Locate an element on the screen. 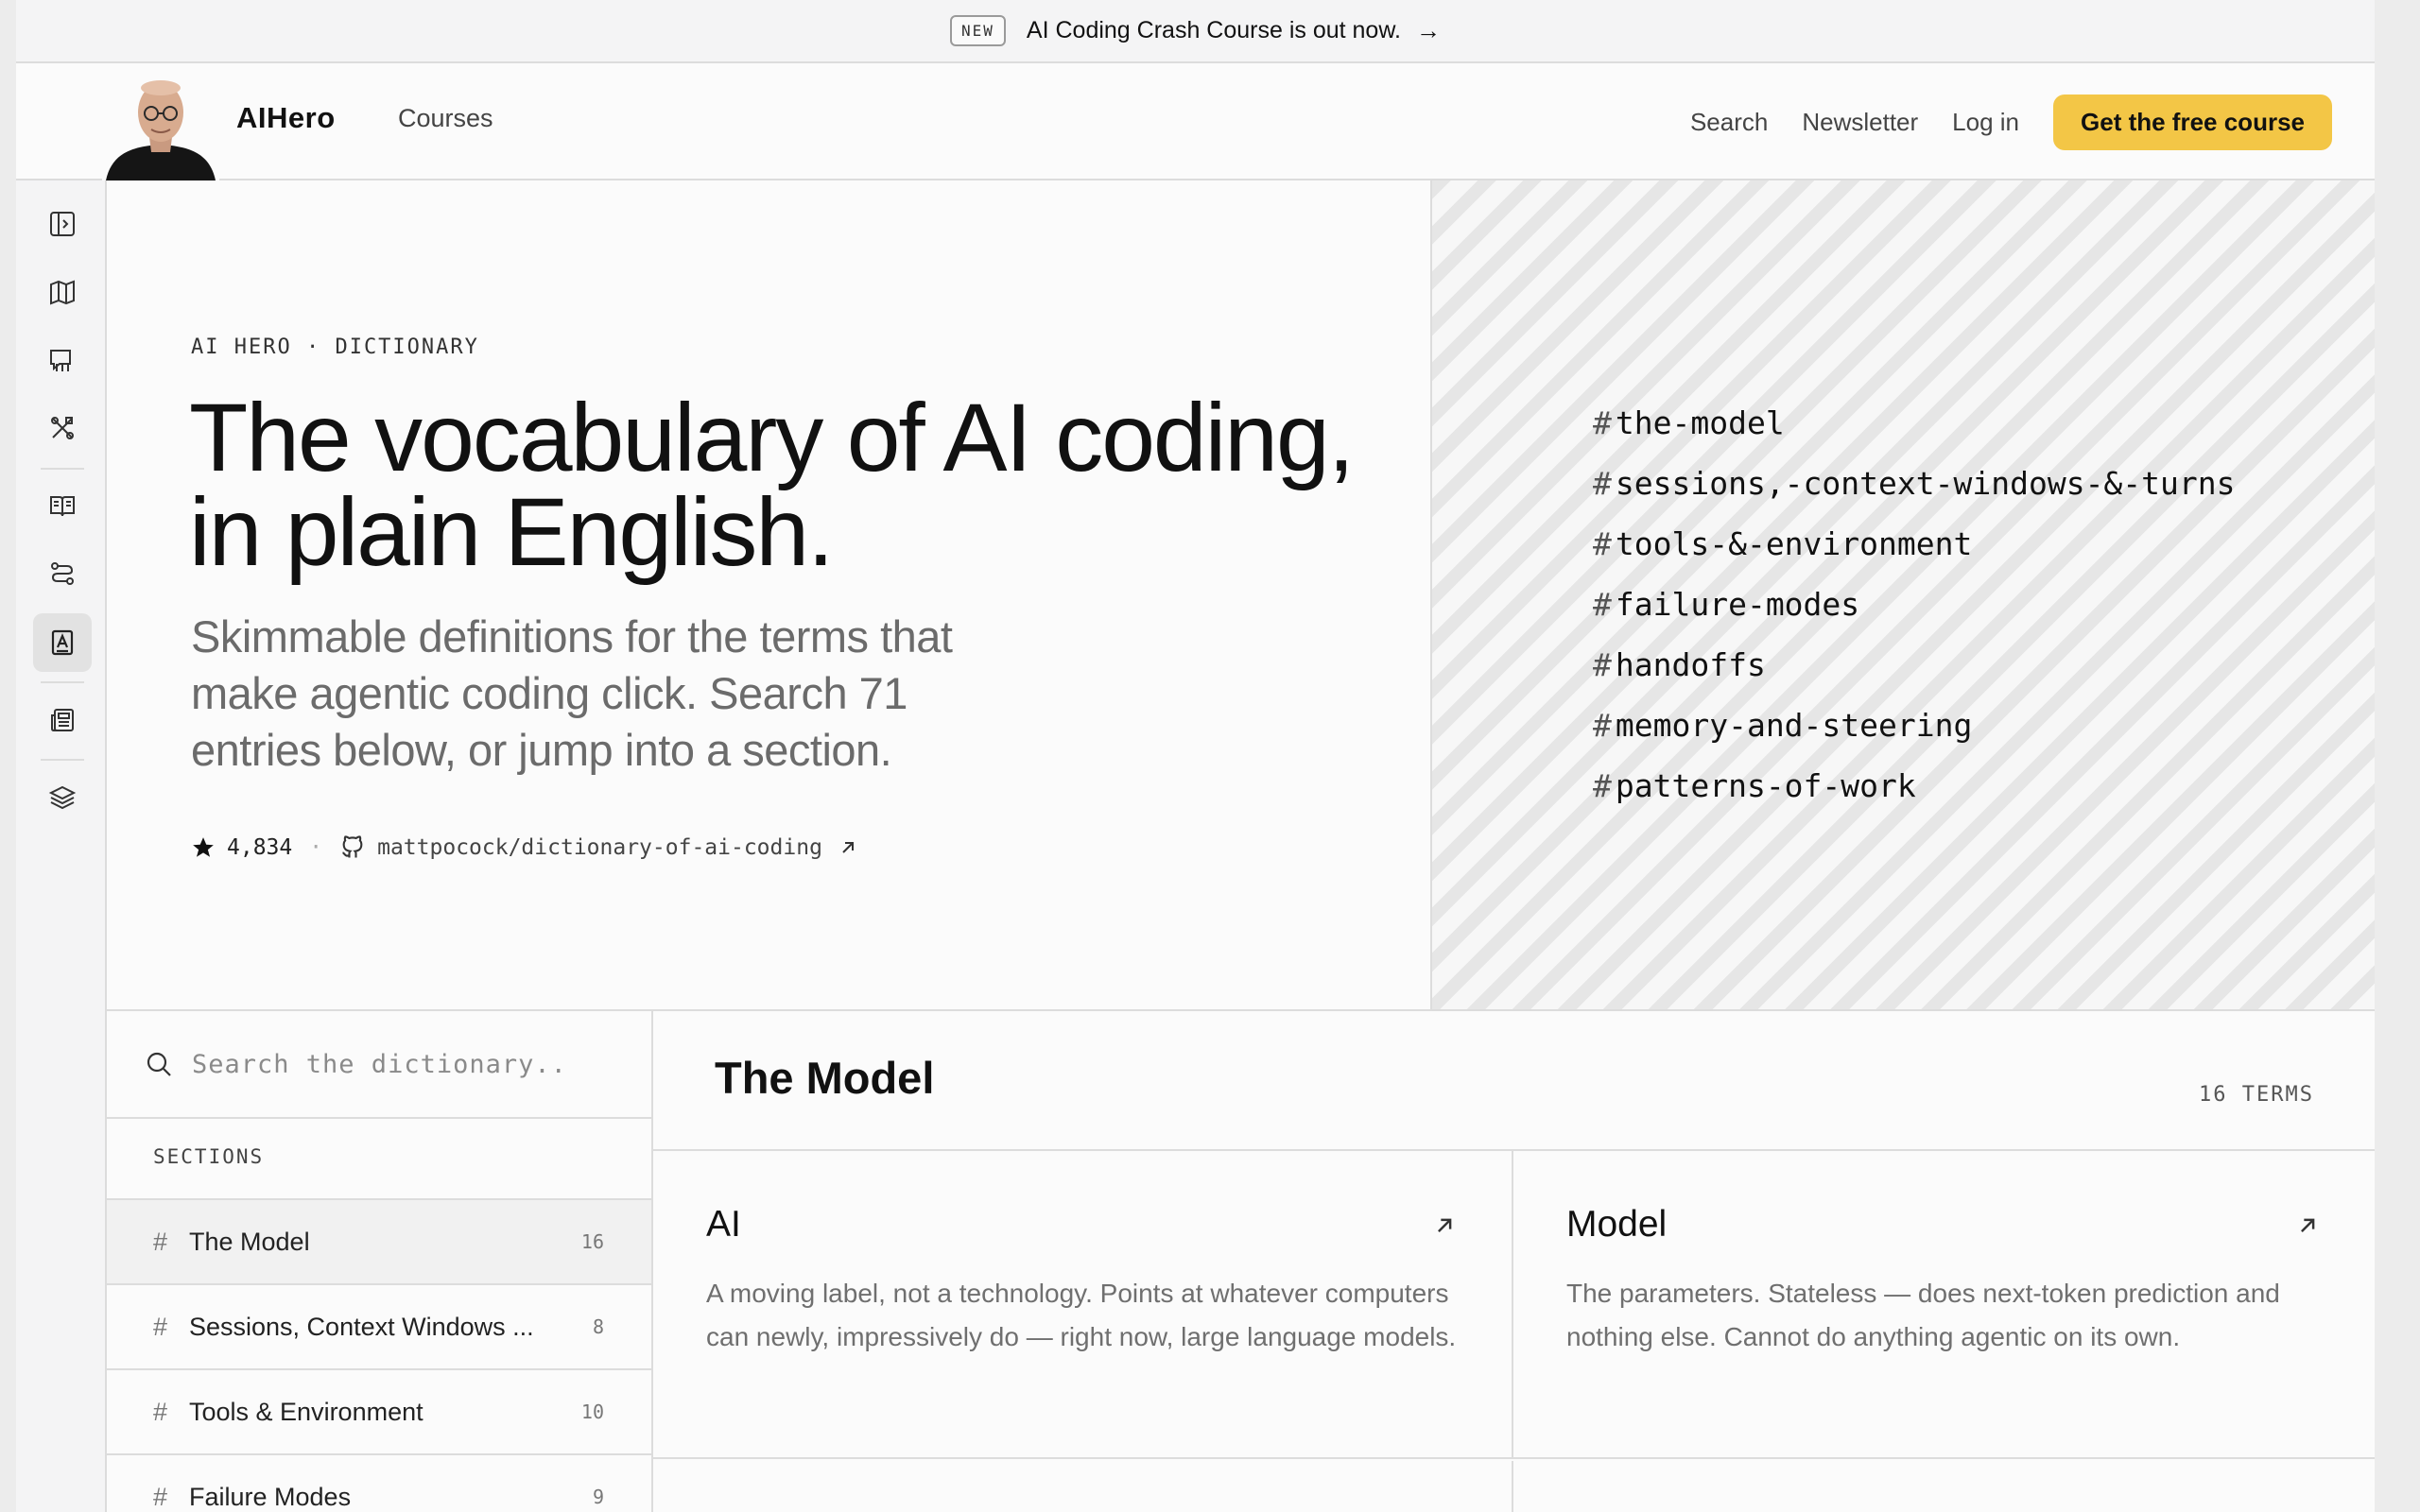 The height and width of the screenshot is (1512, 2420). section-tag-link: # the-model is located at coordinates (1914, 423).